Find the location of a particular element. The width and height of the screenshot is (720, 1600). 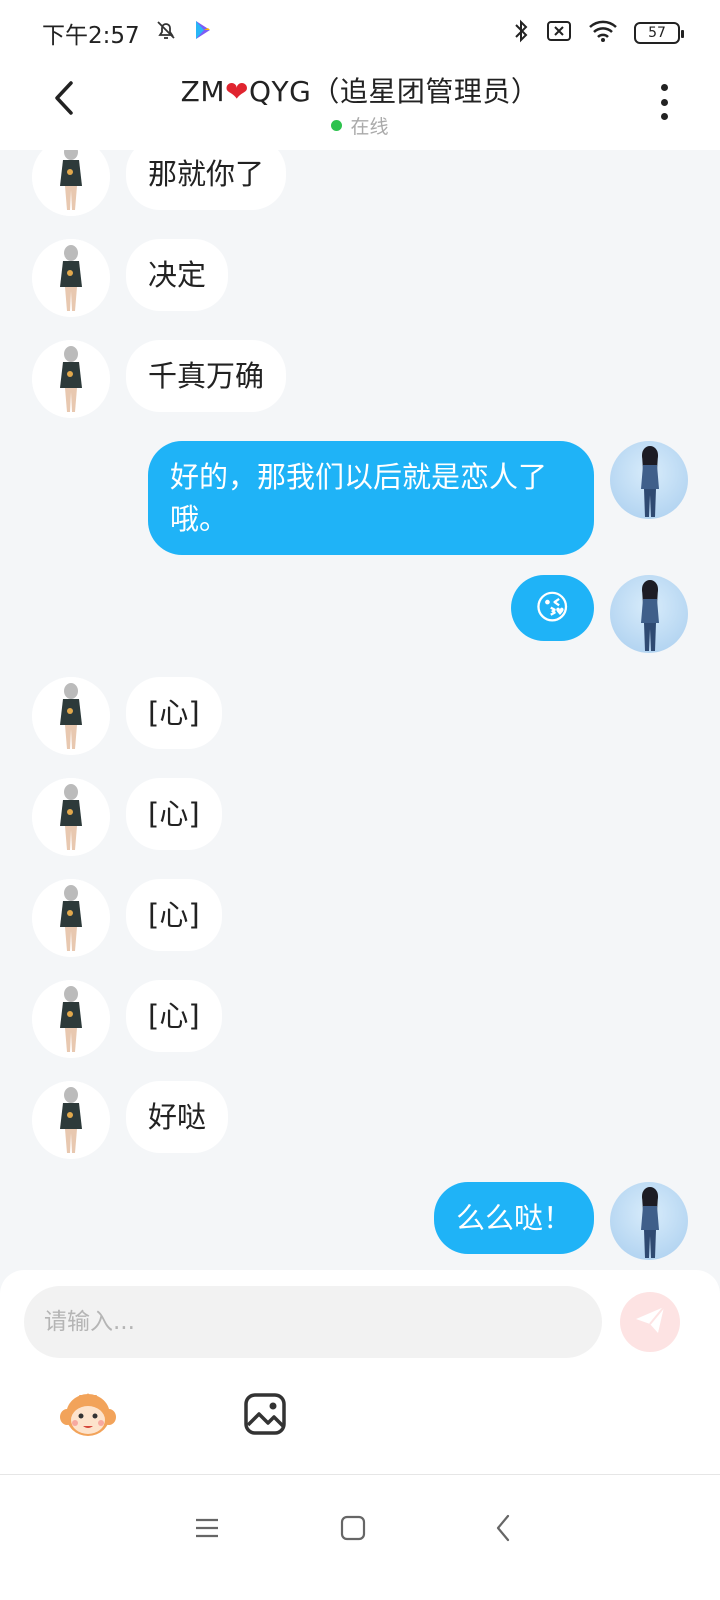

message-input is located at coordinates (313, 1322).